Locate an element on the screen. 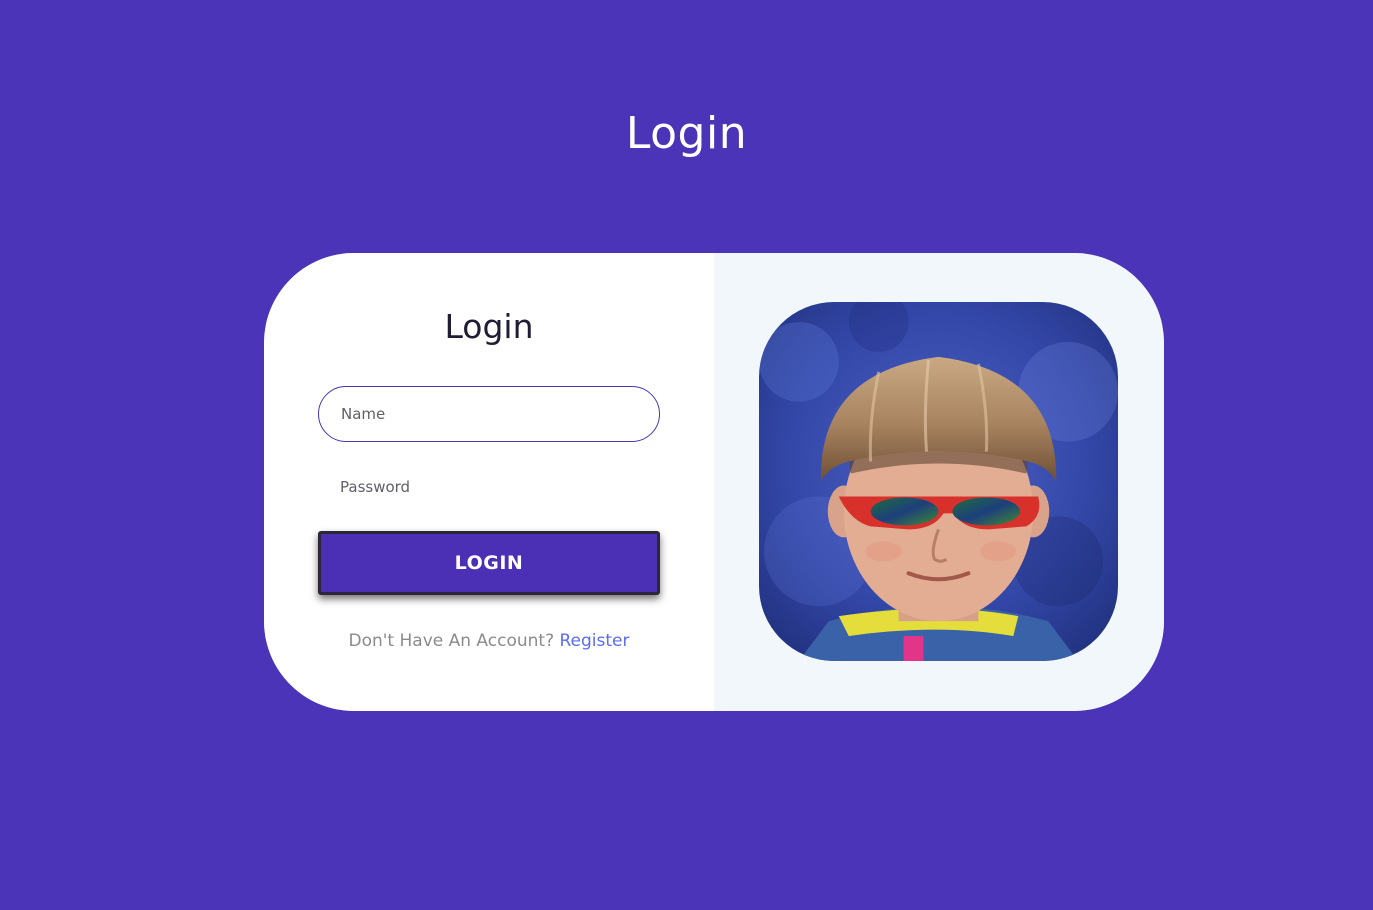 The height and width of the screenshot is (910, 1373). register-prompt: Don't Have An Account? Register is located at coordinates (489, 641).